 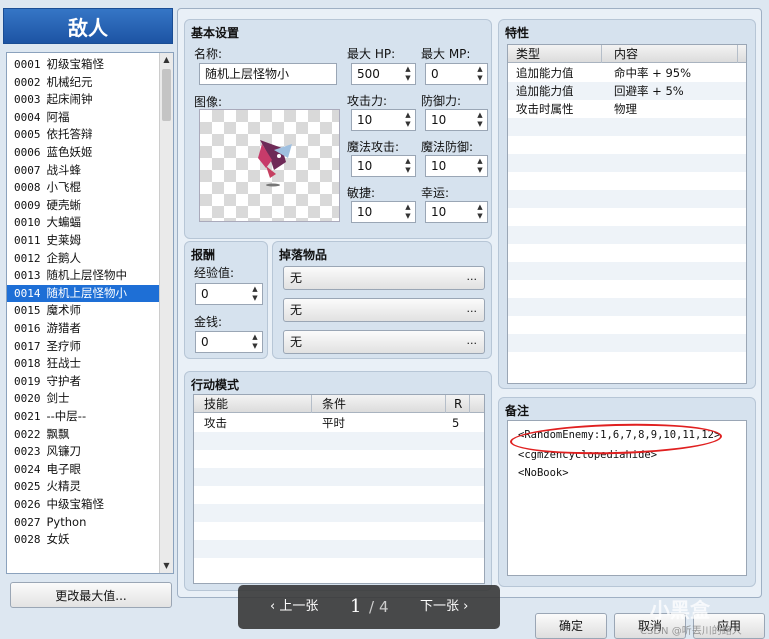 I want to click on enemy-list-item: 0010 大蝙蝠, so click(x=83, y=223).